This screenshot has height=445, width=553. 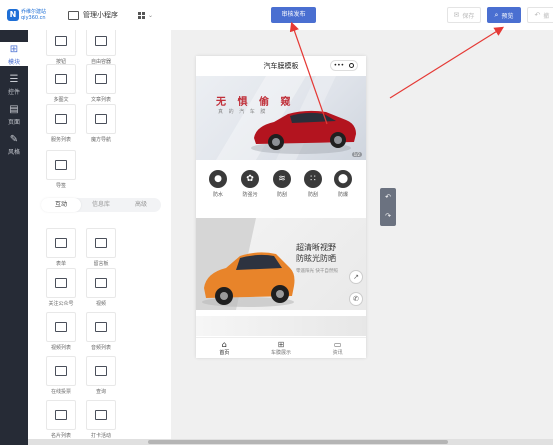 I want to click on component-free-container: 自由容器, so click(x=101, y=47).